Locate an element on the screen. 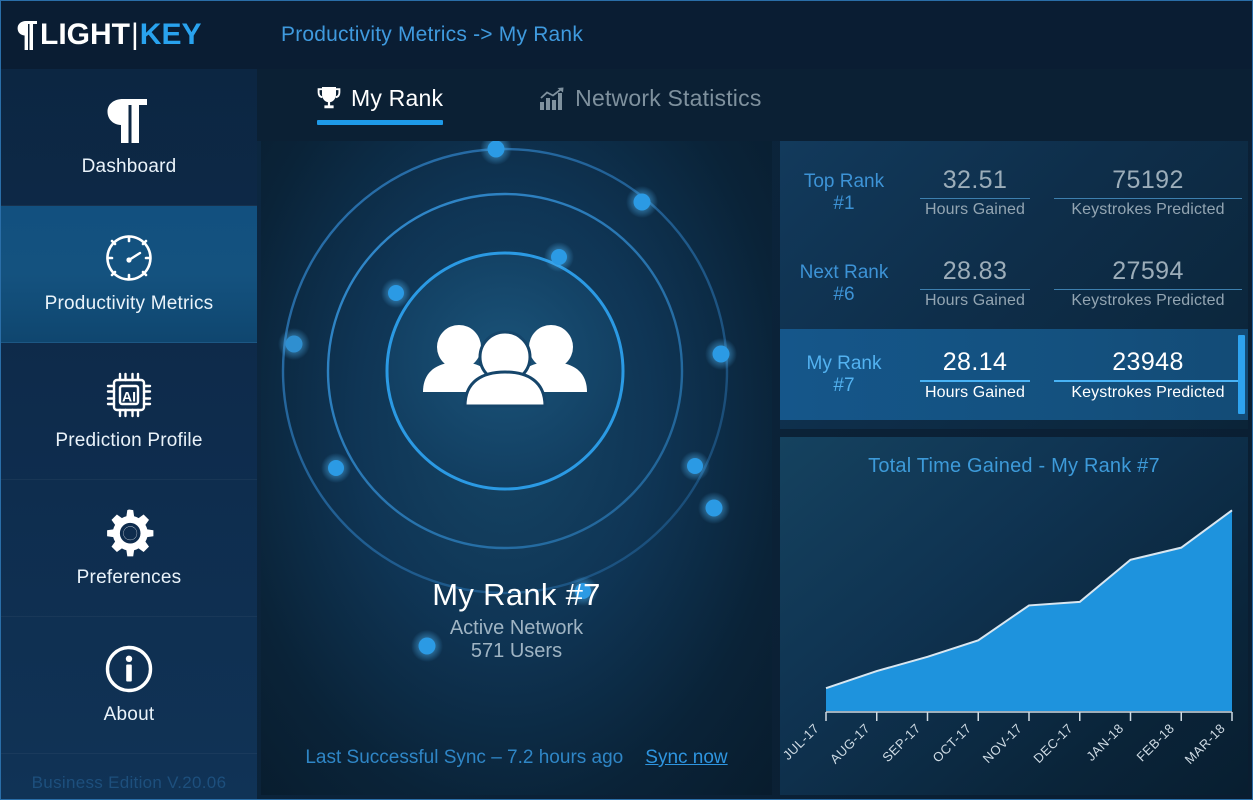 This screenshot has width=1253, height=800. rank-label: Top Rank #1 is located at coordinates (844, 192).